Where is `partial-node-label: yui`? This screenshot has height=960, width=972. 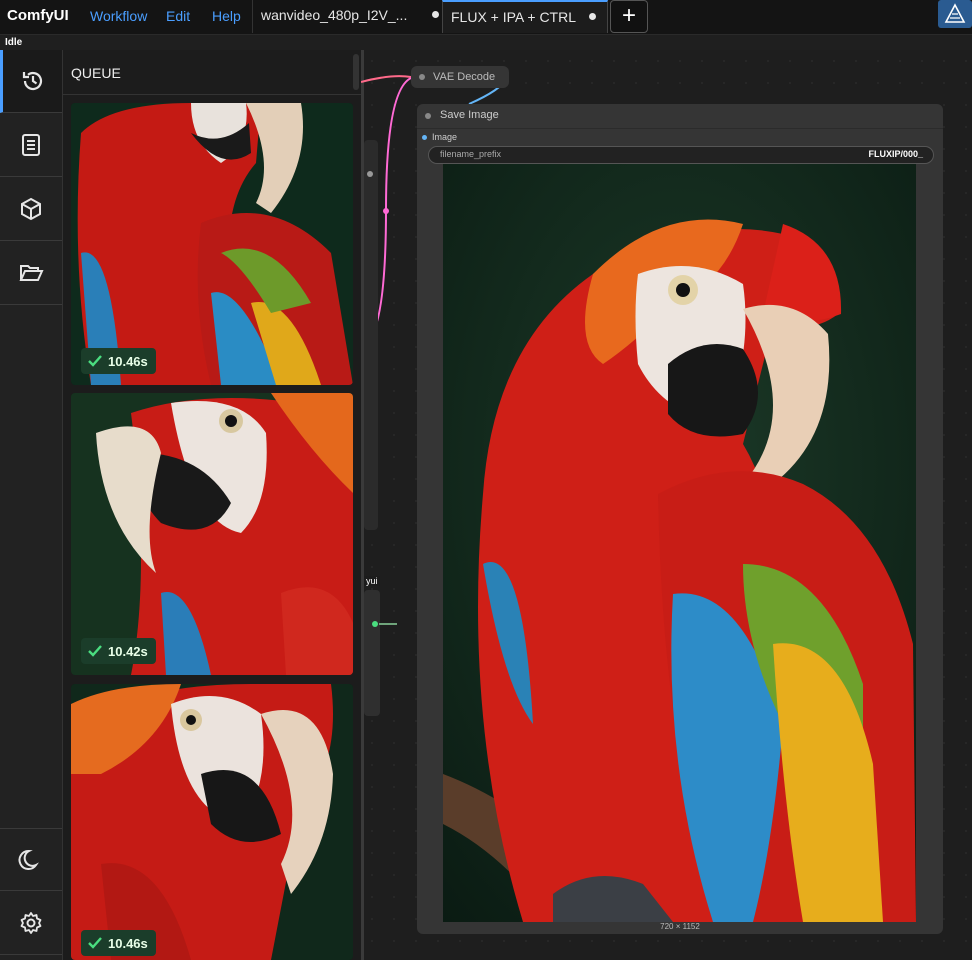 partial-node-label: yui is located at coordinates (372, 581).